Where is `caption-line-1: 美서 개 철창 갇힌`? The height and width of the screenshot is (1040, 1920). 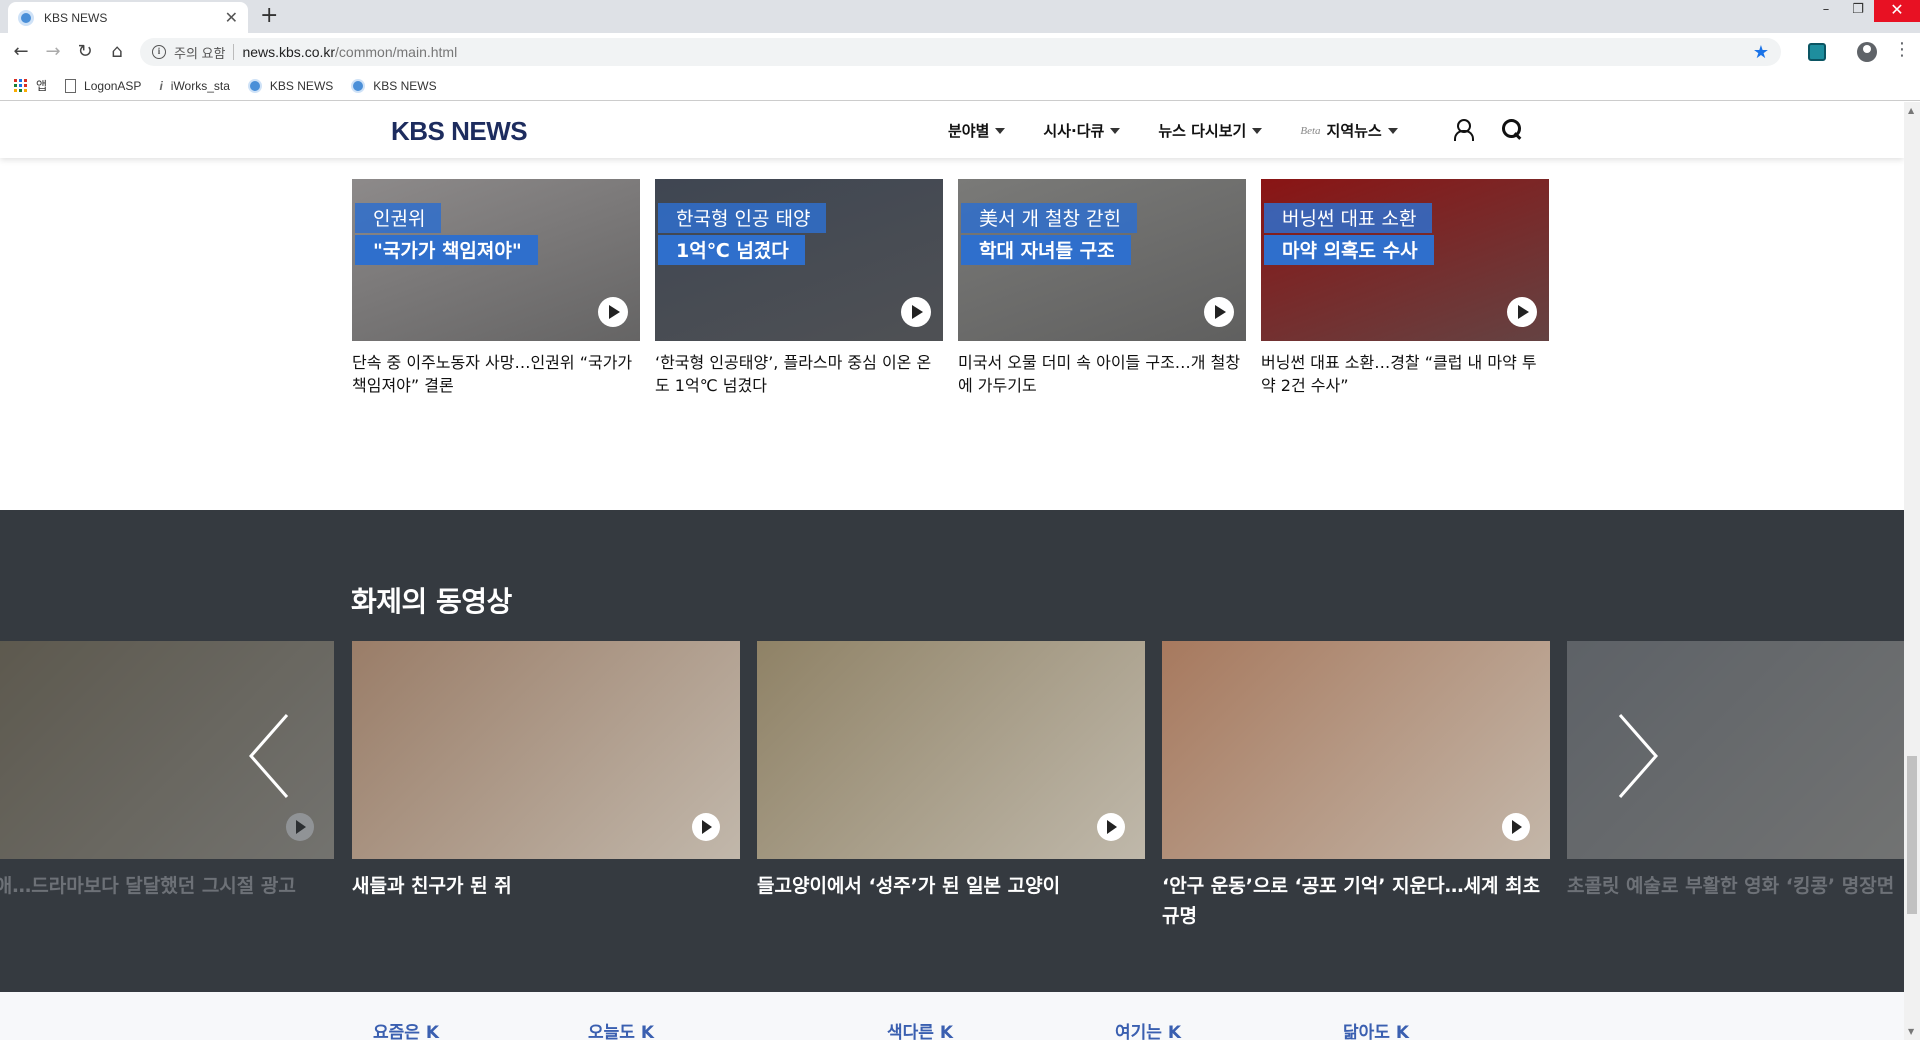
caption-line-1: 美서 개 철창 갇힌 is located at coordinates (1049, 218).